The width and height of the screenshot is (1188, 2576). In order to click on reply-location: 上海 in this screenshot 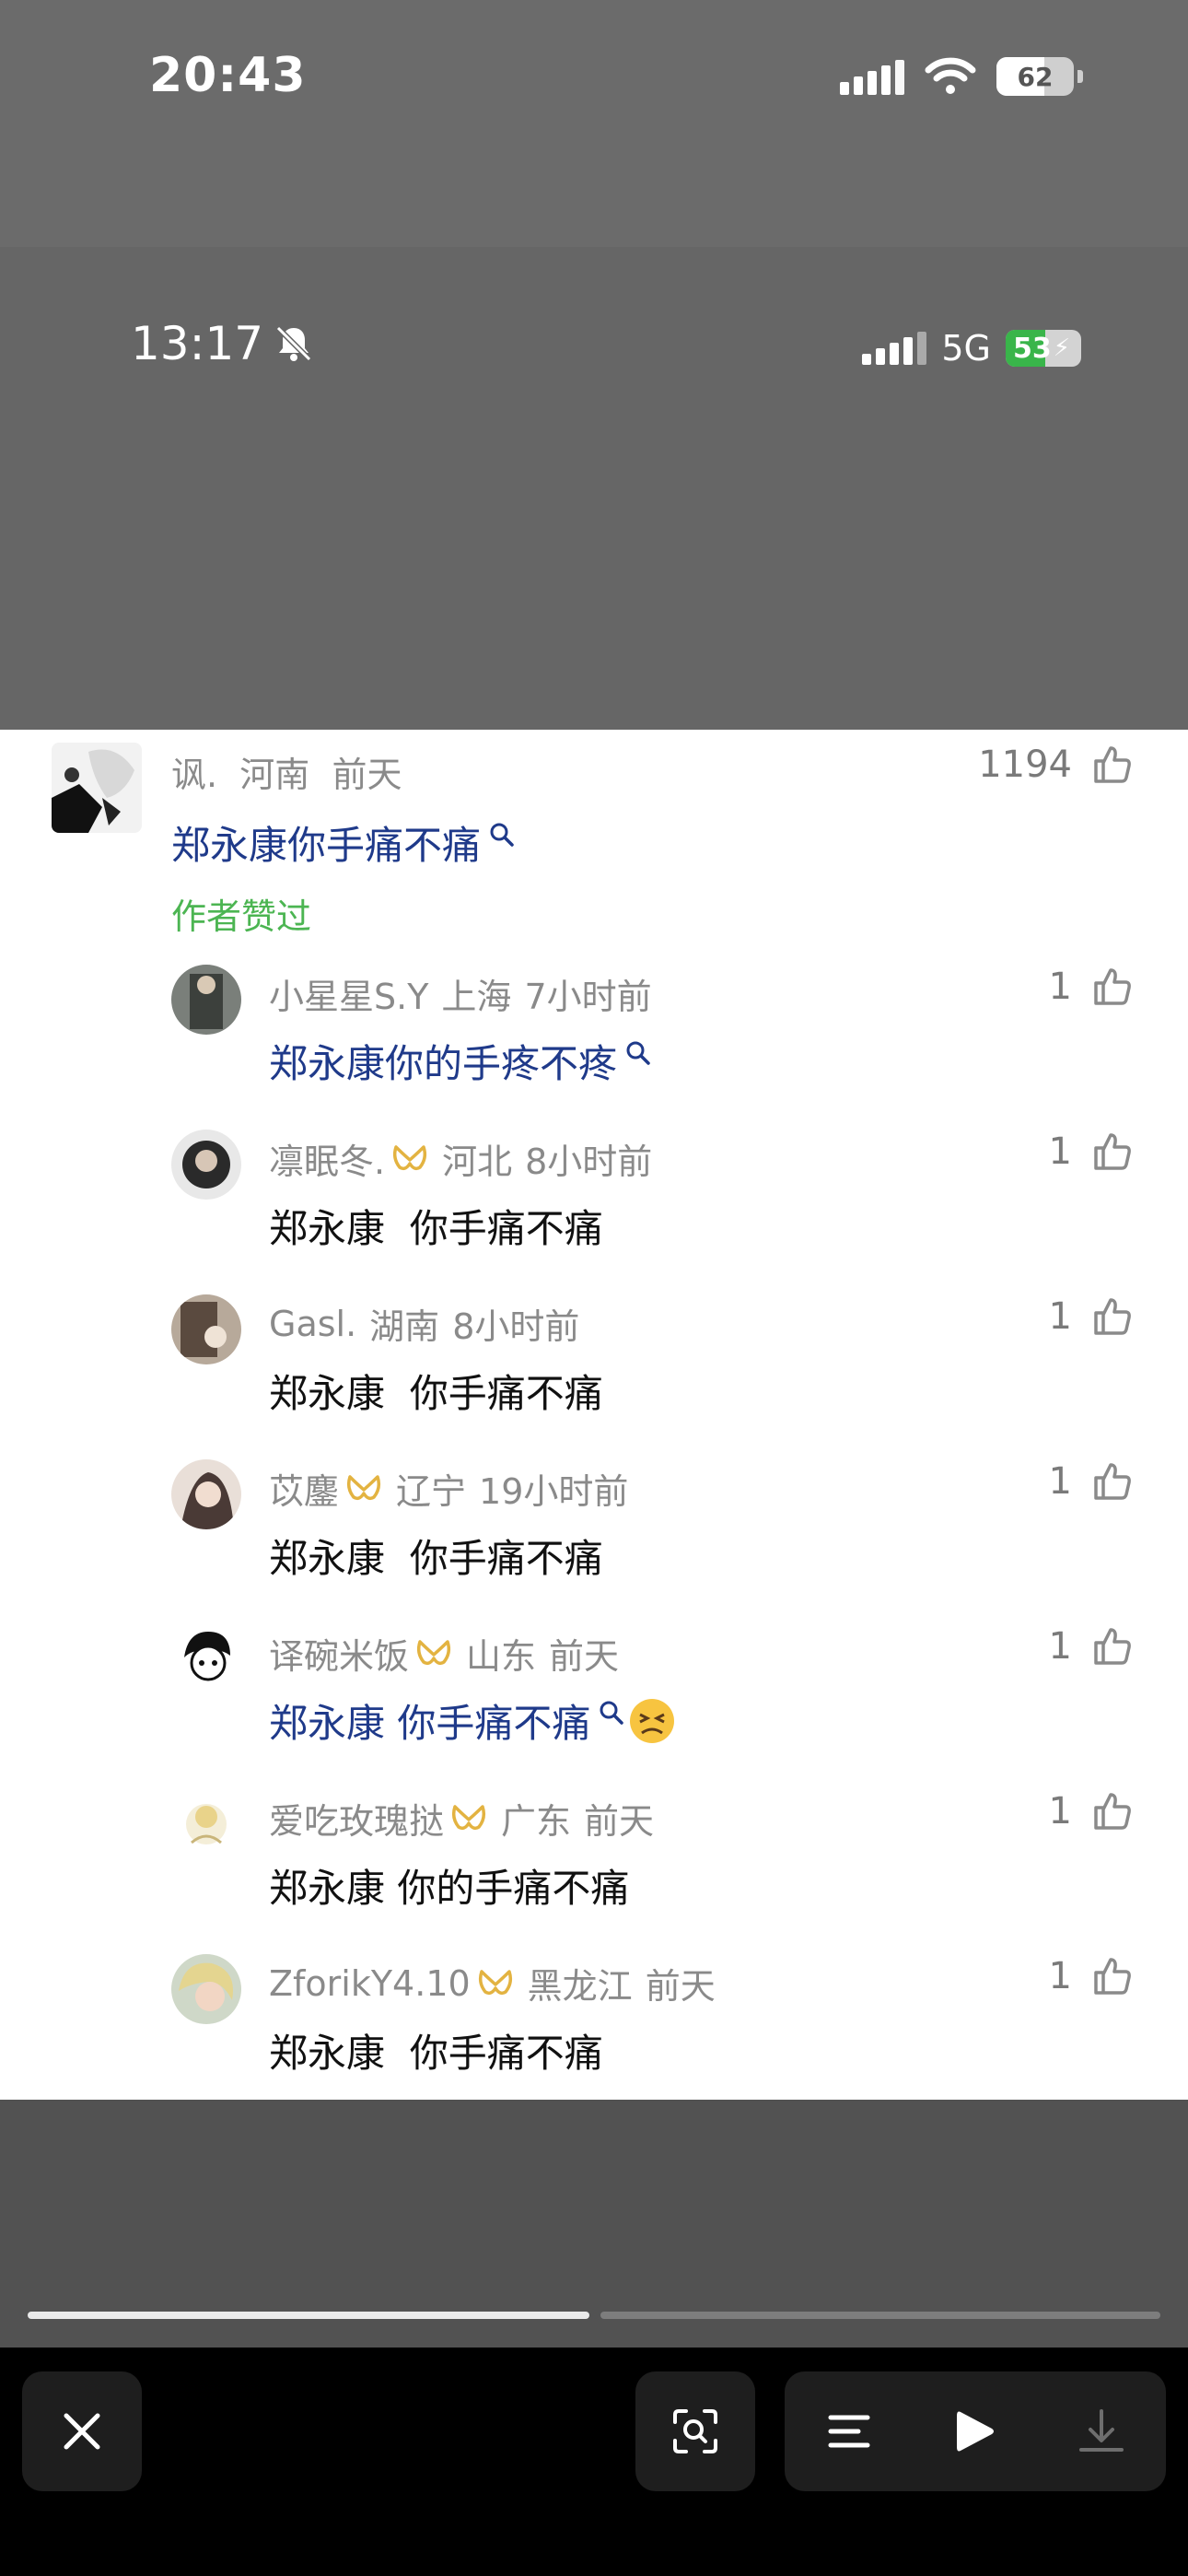, I will do `click(476, 997)`.